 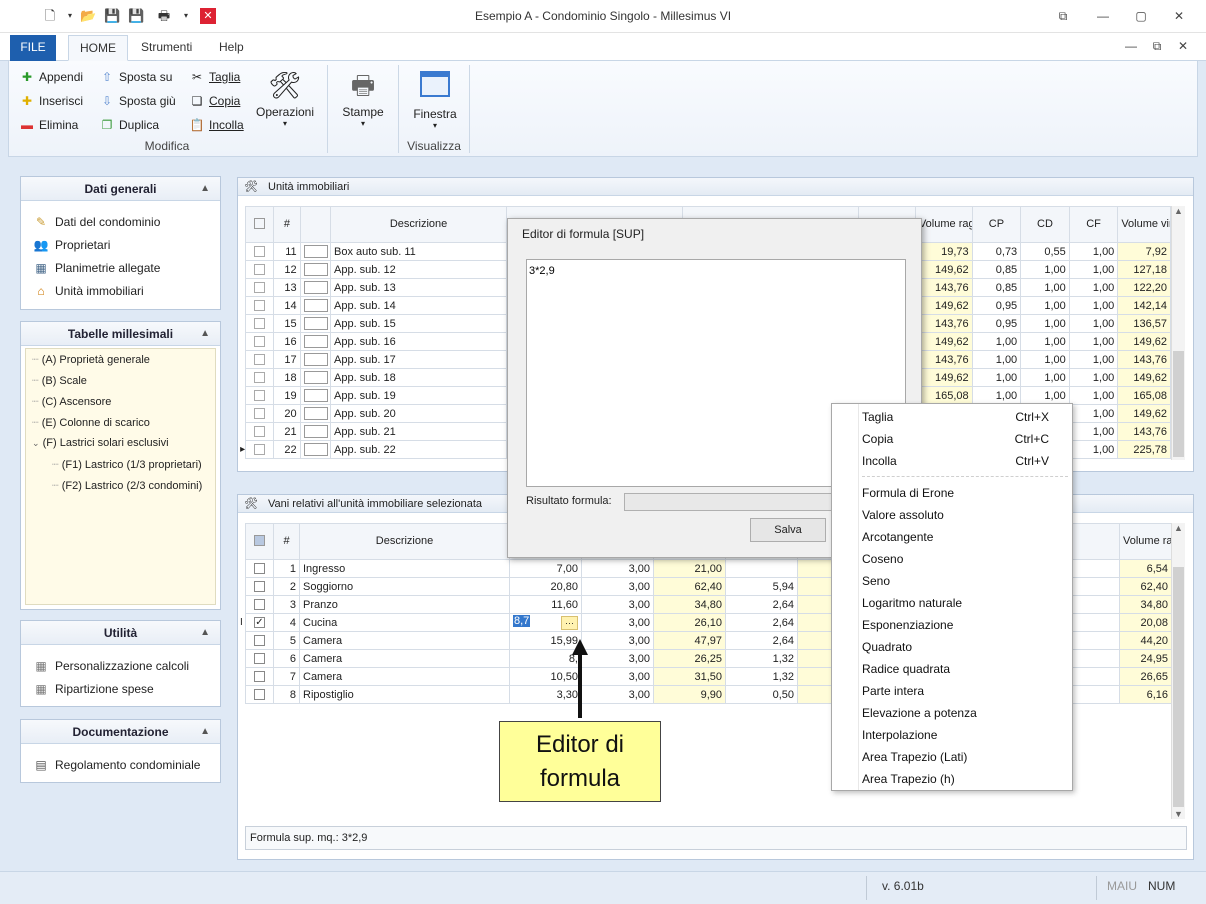 What do you see at coordinates (286, 694) in the screenshot?
I see `row-number: 8` at bounding box center [286, 694].